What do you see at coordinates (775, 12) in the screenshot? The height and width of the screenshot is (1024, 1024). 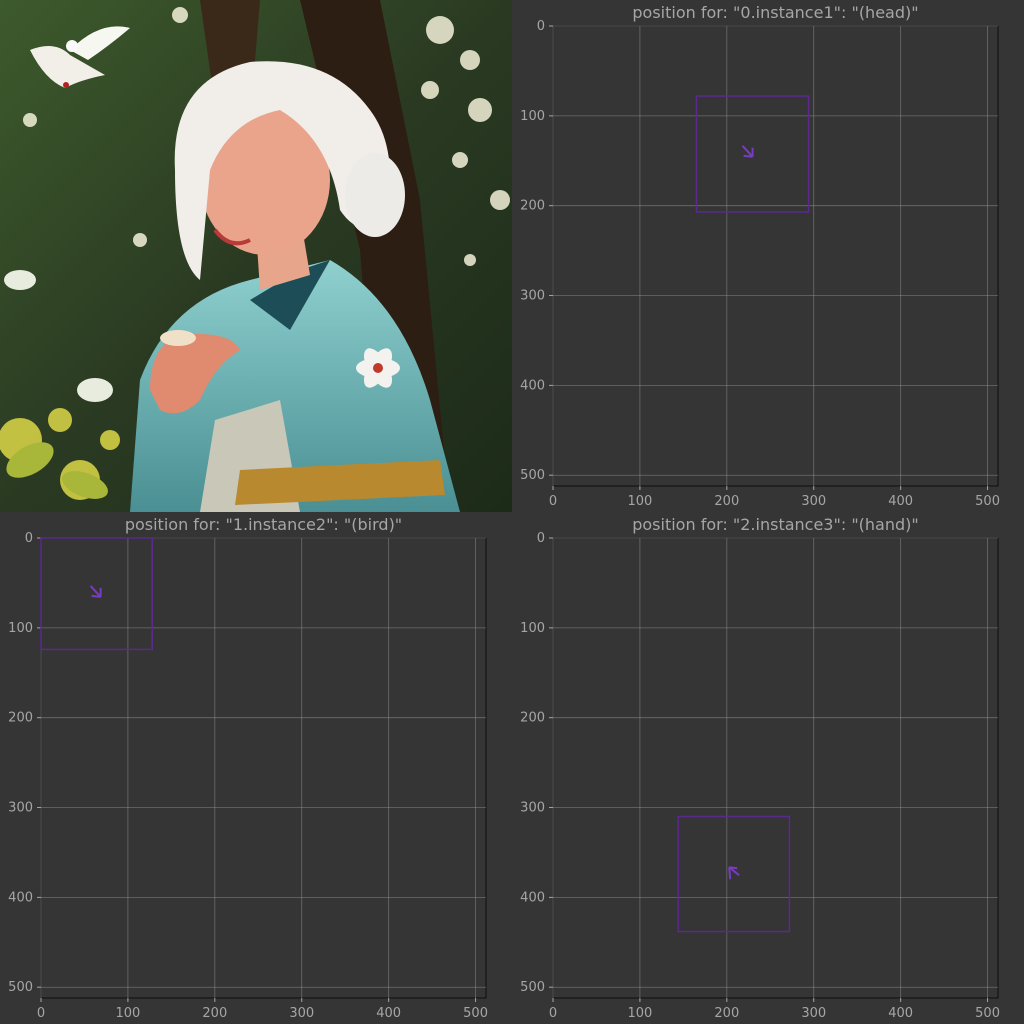 I see `chart-title: position for: "0.instance1": "(head)"` at bounding box center [775, 12].